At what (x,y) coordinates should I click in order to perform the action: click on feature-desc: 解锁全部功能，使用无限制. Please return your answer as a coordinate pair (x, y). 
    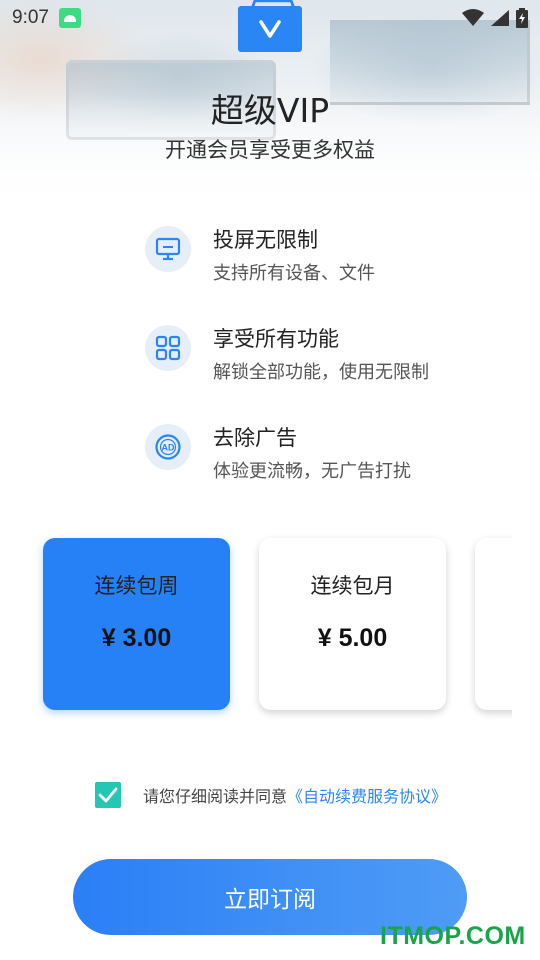
    Looking at the image, I should click on (321, 372).